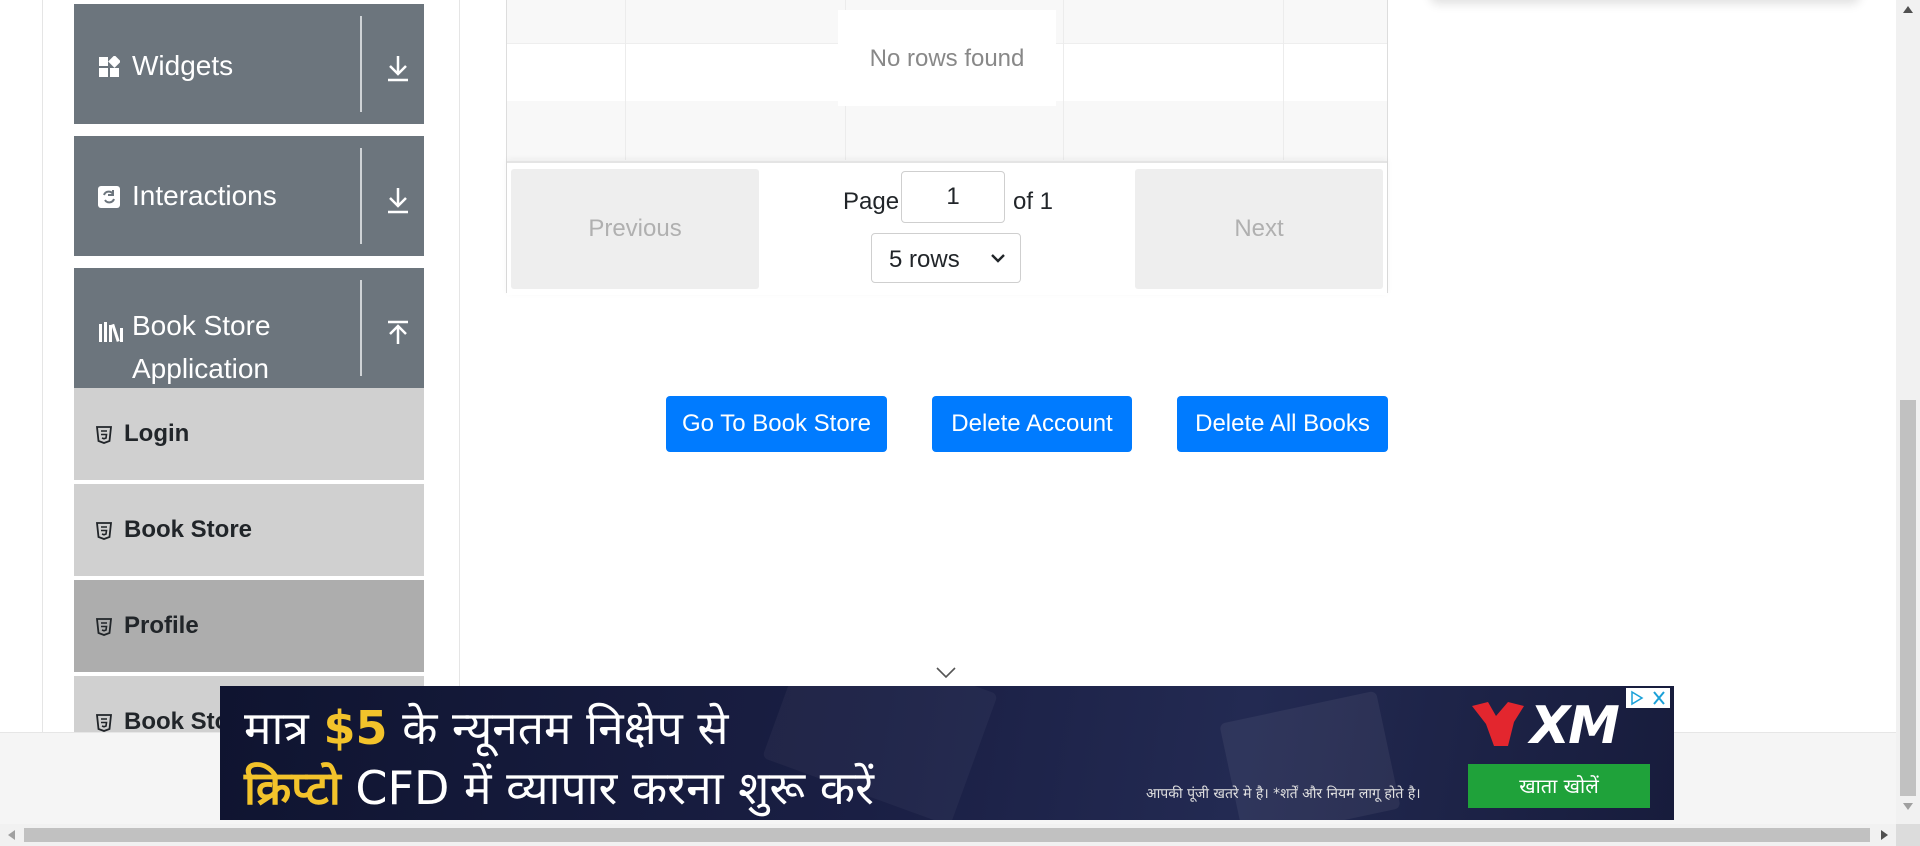  Describe the element at coordinates (249, 627) in the screenshot. I see `sidebar-item-profile: Profile` at that location.